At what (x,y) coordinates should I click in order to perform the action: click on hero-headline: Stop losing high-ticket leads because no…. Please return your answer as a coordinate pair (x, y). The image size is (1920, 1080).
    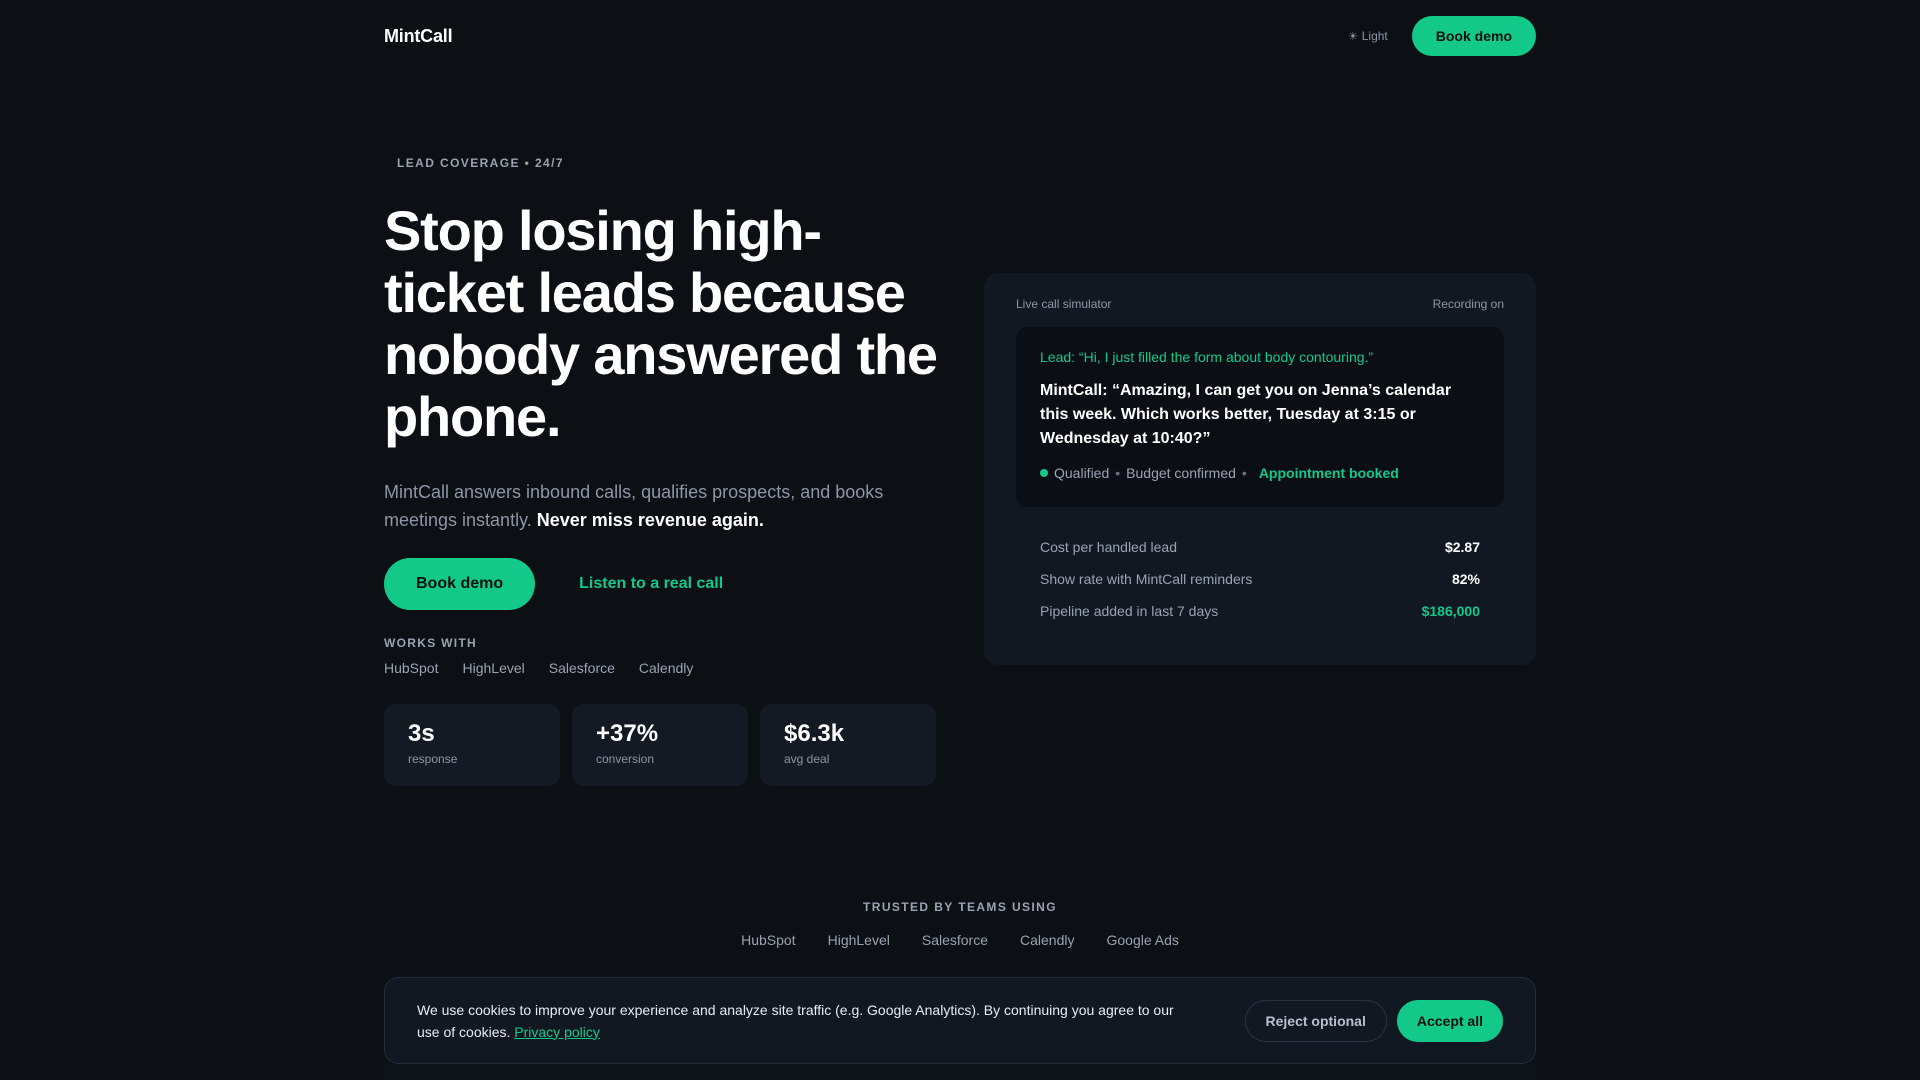
    Looking at the image, I should click on (661, 323).